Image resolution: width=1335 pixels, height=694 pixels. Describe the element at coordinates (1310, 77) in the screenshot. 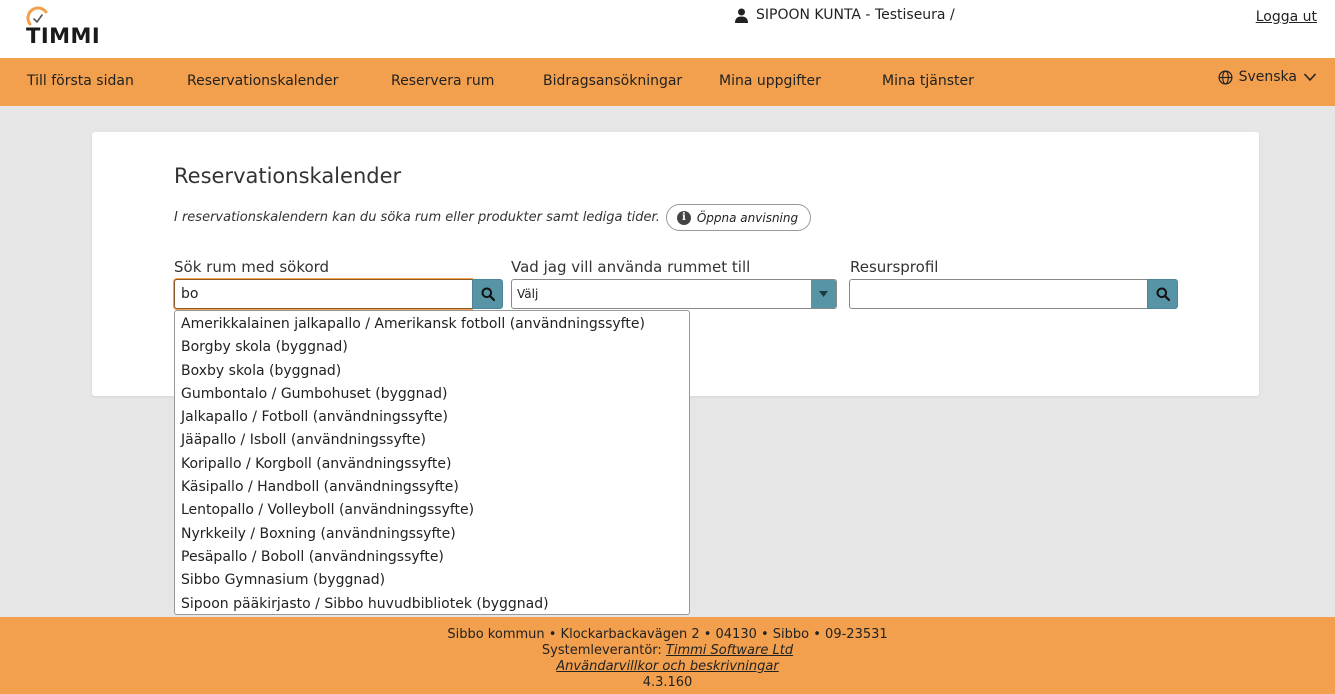

I see `chevron-down-icon` at that location.